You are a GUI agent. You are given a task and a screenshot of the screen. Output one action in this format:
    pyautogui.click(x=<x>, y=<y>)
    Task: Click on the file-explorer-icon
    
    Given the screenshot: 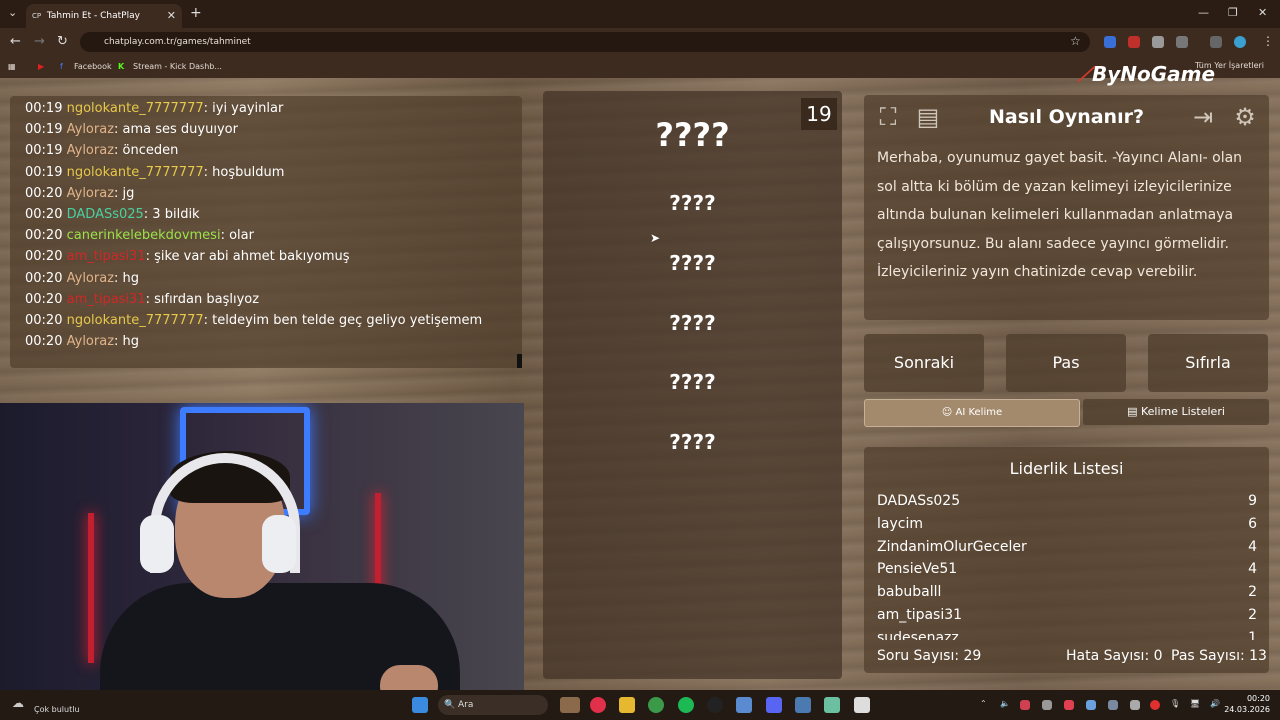 What is the action you would take?
    pyautogui.click(x=627, y=705)
    